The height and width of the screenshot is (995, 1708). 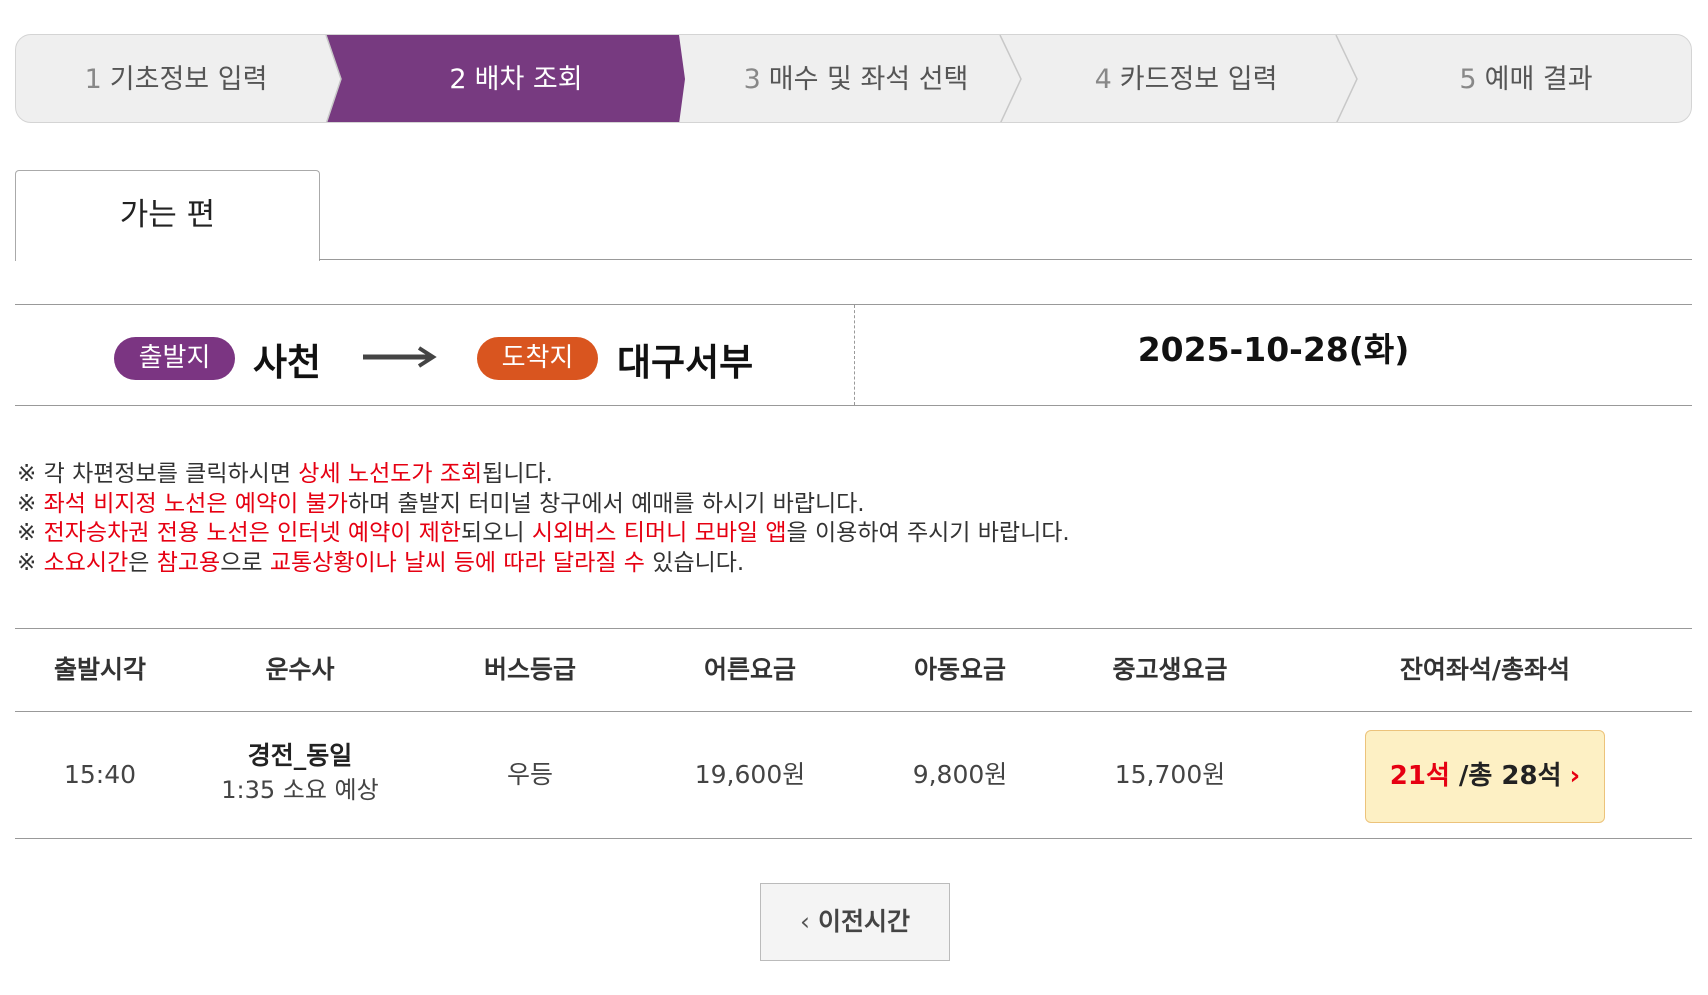 I want to click on departure-terminal: 사천, so click(x=287, y=362).